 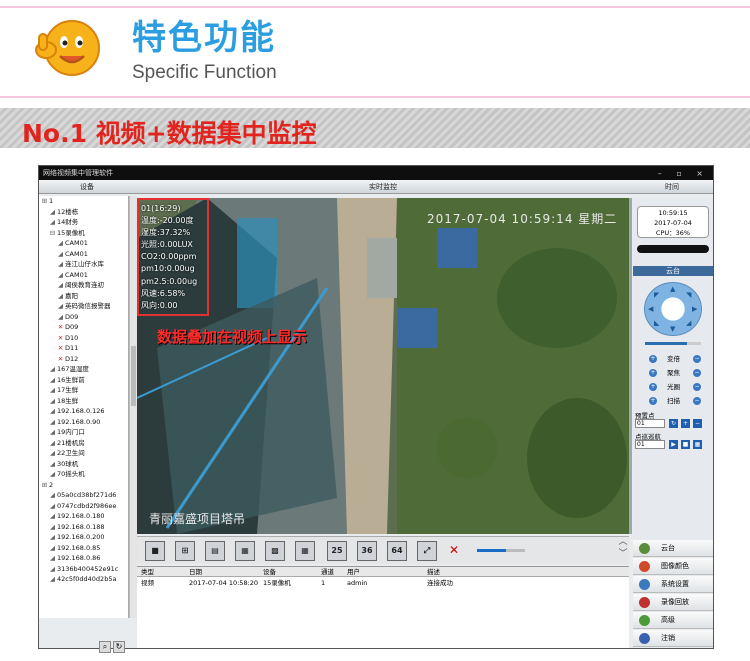 What do you see at coordinates (672, 289) in the screenshot?
I see `arrow-up-icon: ▲` at bounding box center [672, 289].